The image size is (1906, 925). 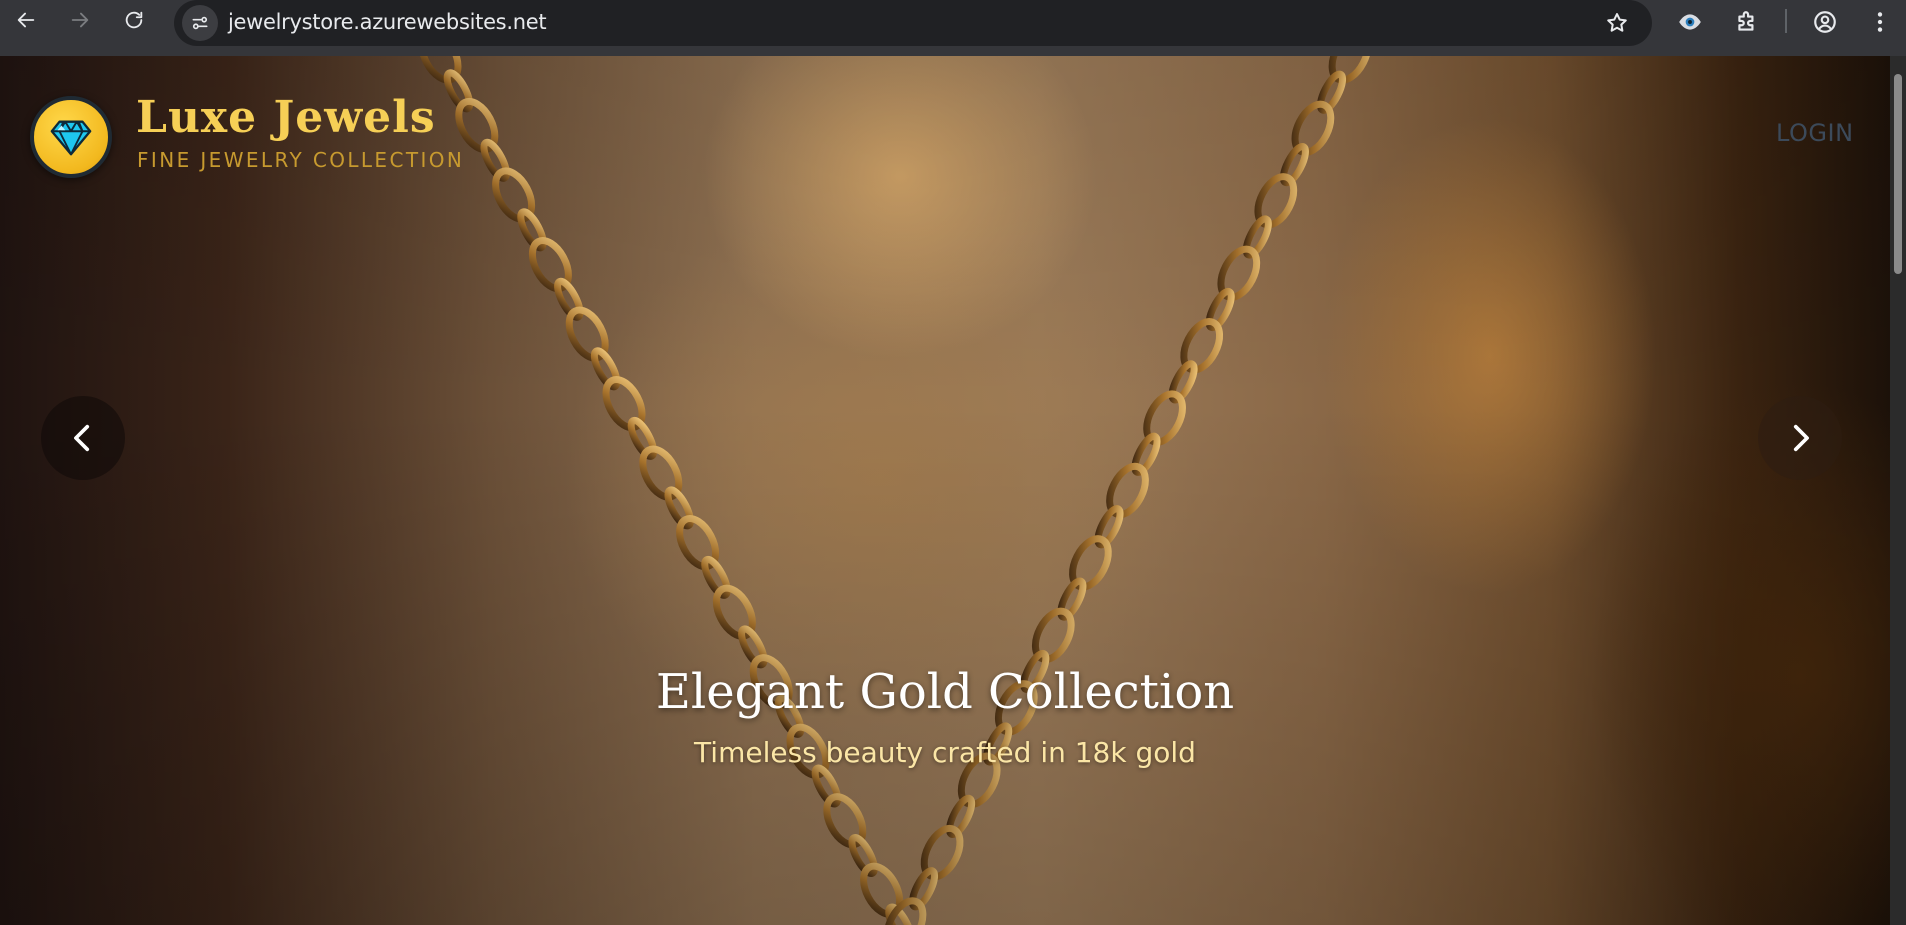 I want to click on extensions-button, so click(x=1747, y=22).